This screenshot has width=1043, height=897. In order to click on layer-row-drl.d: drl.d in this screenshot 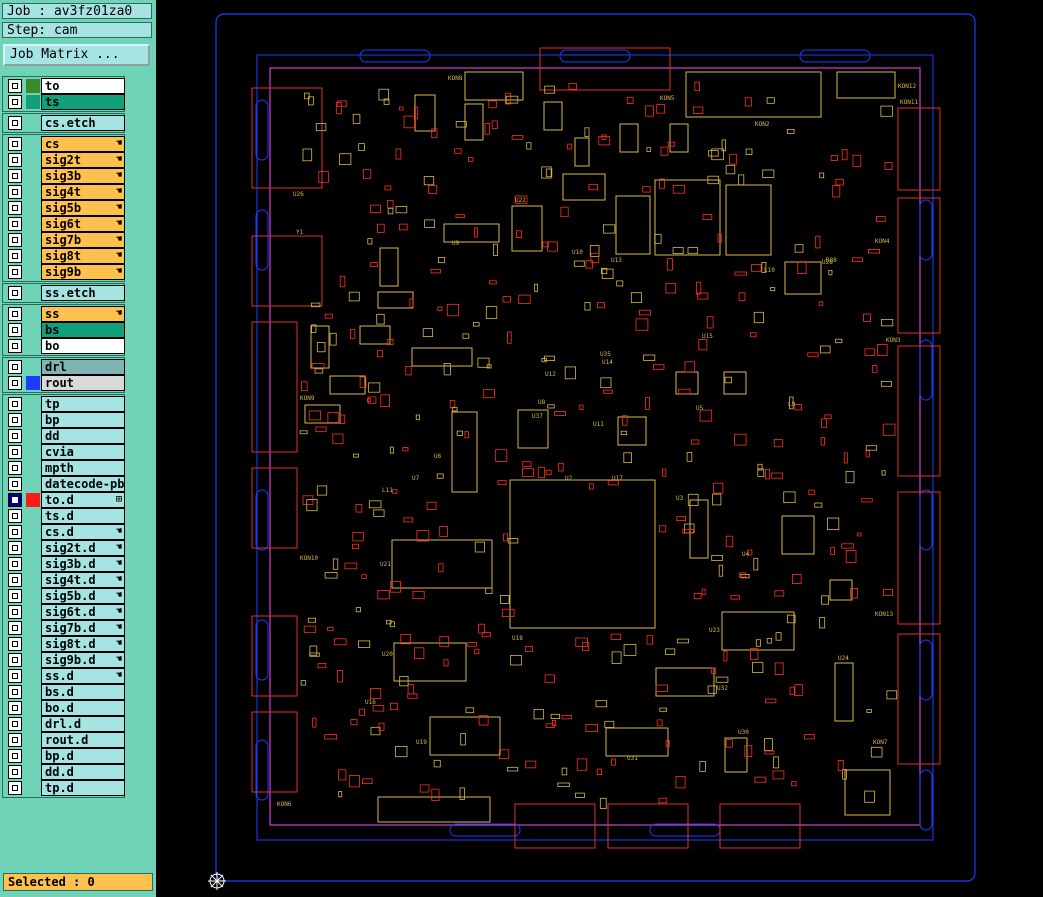, I will do `click(64, 724)`.